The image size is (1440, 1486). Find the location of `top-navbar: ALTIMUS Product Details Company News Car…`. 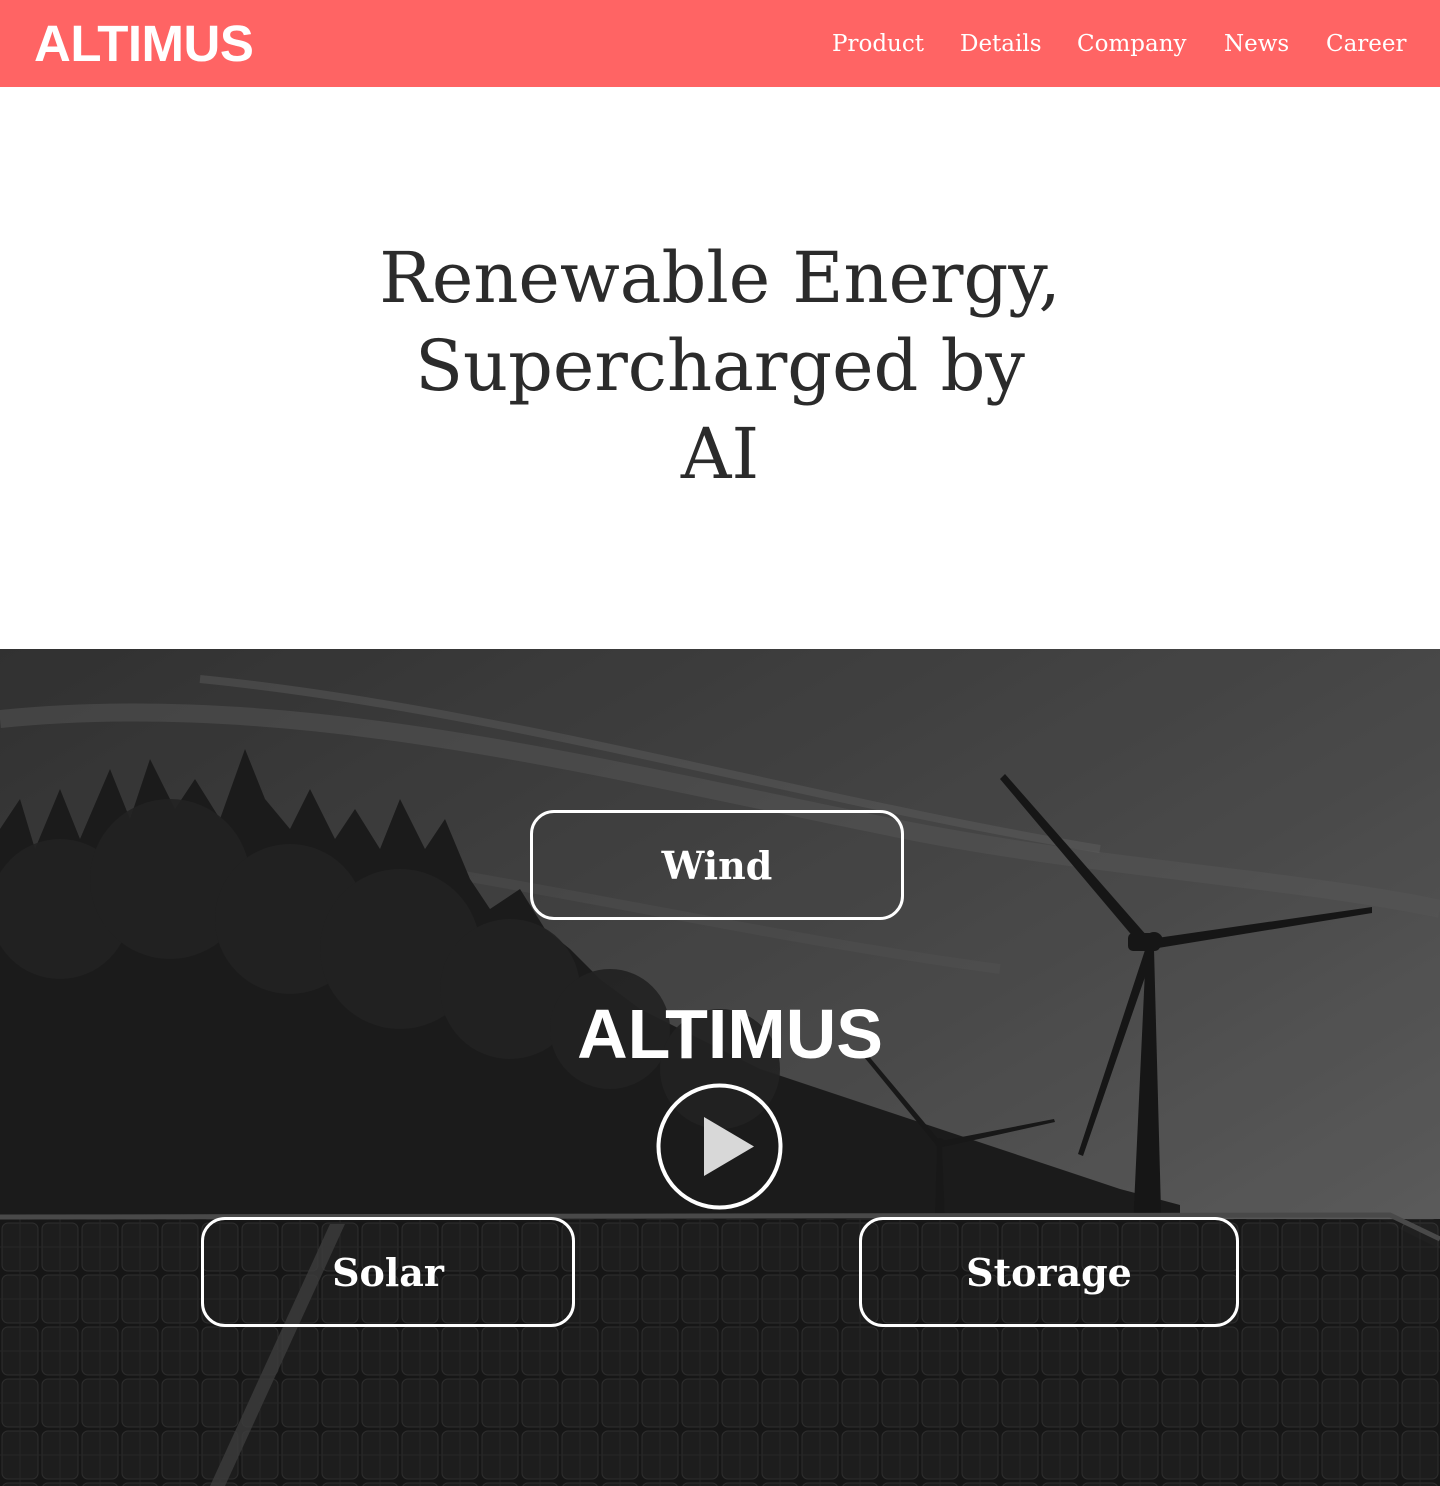

top-navbar: ALTIMUS Product Details Company News Car… is located at coordinates (720, 43).